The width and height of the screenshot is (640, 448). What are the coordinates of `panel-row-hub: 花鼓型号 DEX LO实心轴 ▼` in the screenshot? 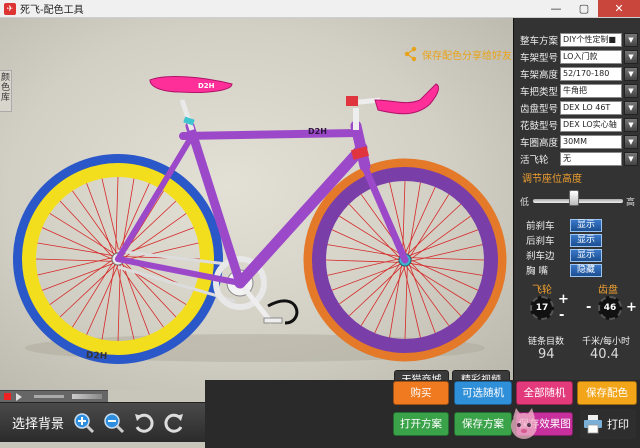 It's located at (579, 125).